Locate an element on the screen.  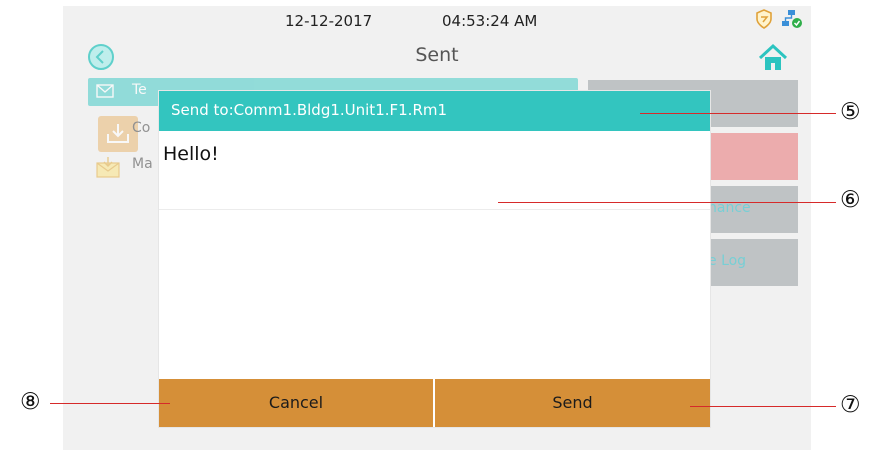
recipient-text: Send to:Comm1.Bldg1.Unit1.F1.Rm1 is located at coordinates (309, 110).